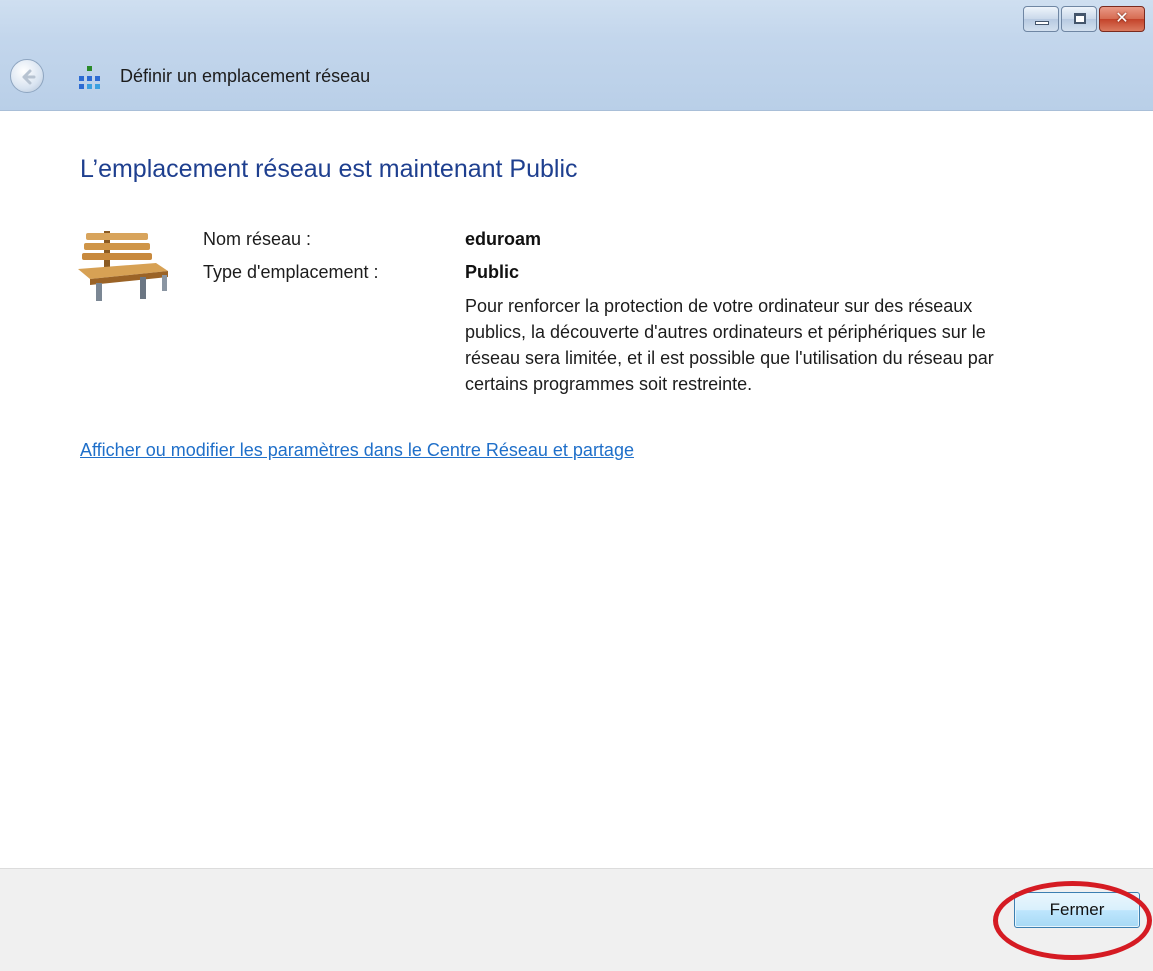 This screenshot has width=1153, height=971. I want to click on footer-bar, so click(576, 919).